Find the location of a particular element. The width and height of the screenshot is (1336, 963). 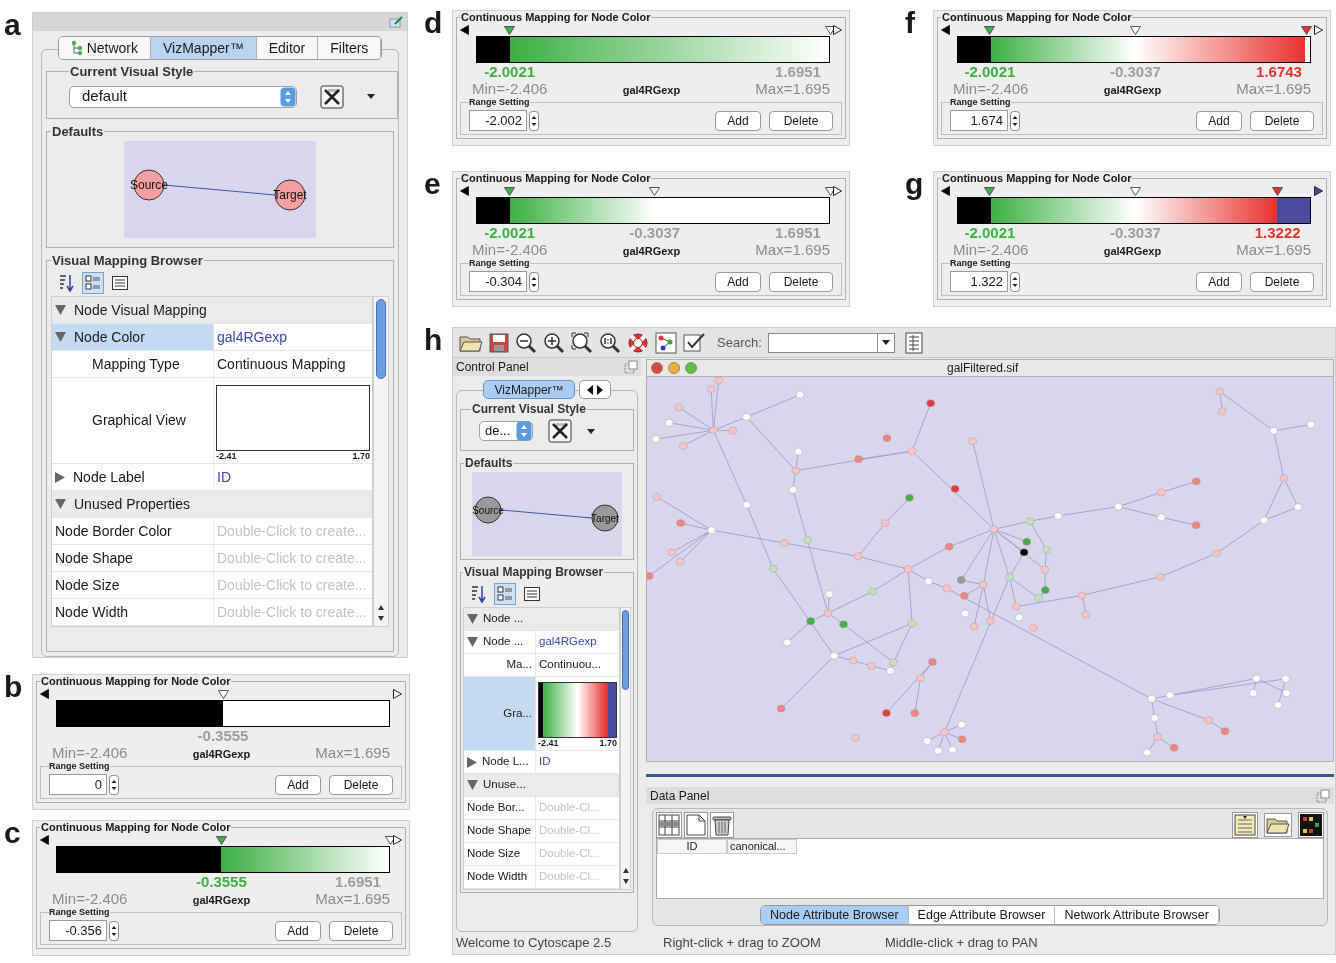

zoom-selected-icon is located at coordinates (582, 342).